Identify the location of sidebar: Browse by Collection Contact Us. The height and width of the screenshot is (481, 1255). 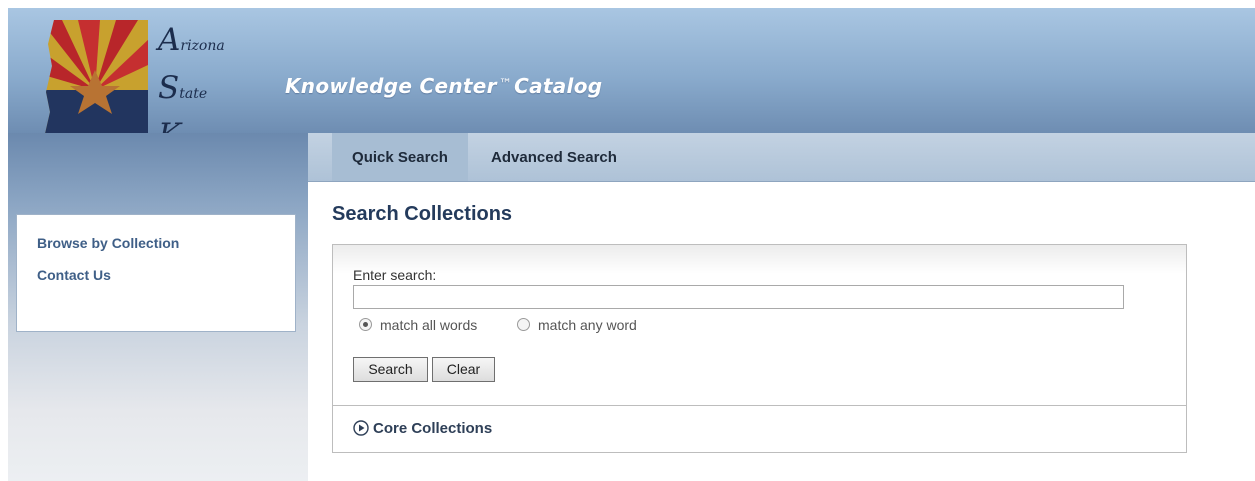
(156, 273).